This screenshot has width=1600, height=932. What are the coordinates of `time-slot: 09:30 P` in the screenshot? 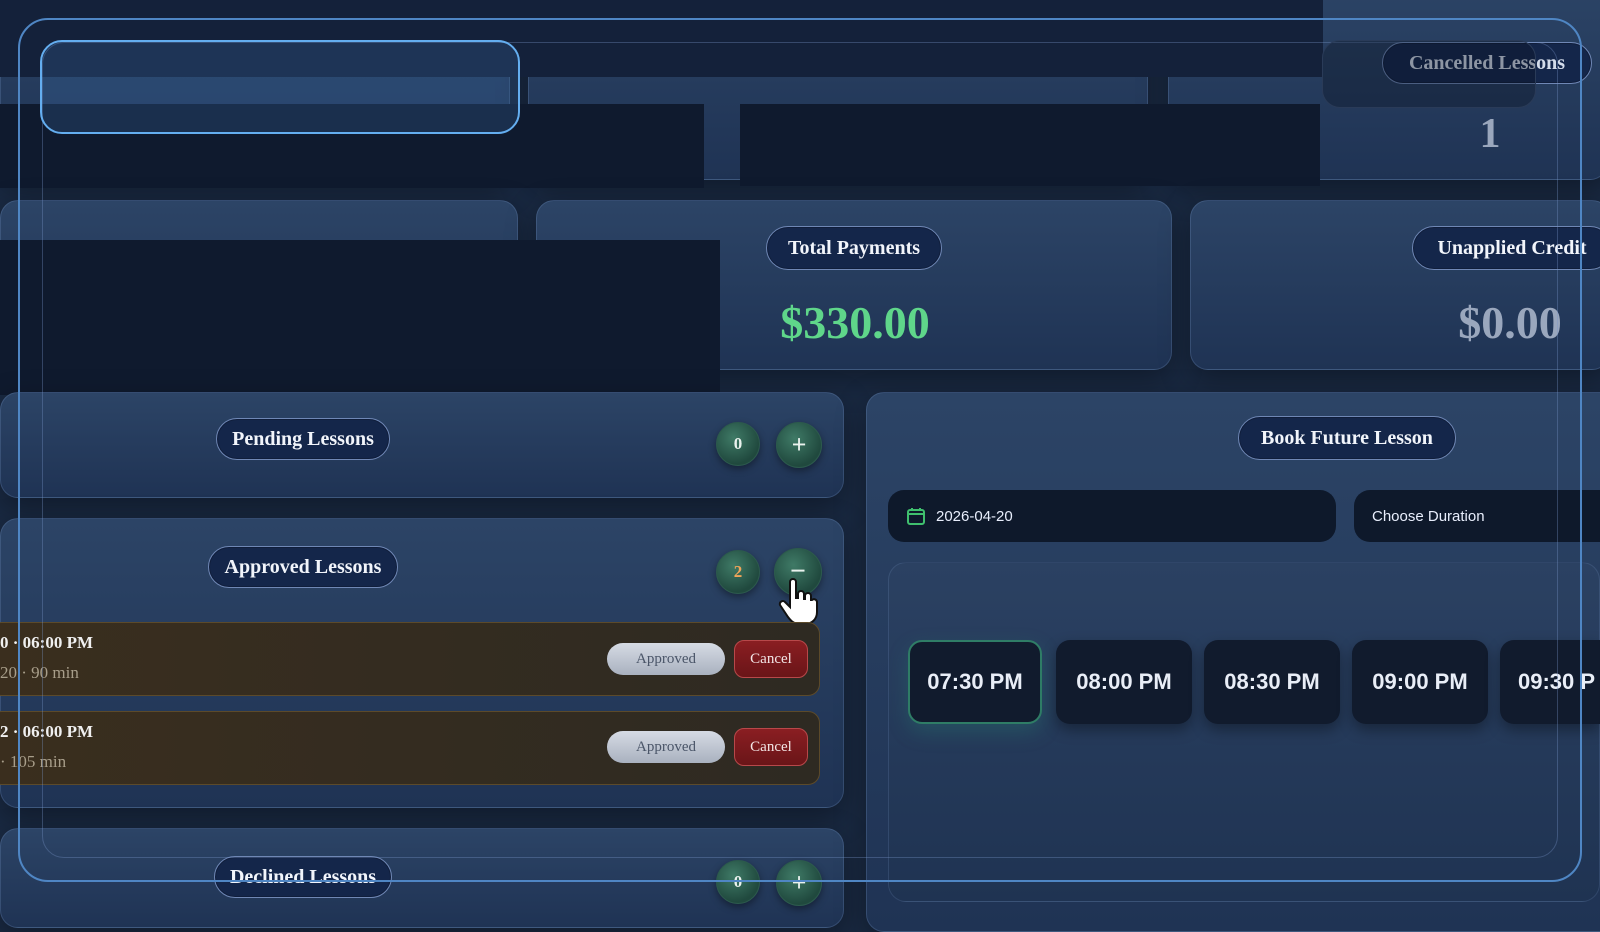 It's located at (1550, 682).